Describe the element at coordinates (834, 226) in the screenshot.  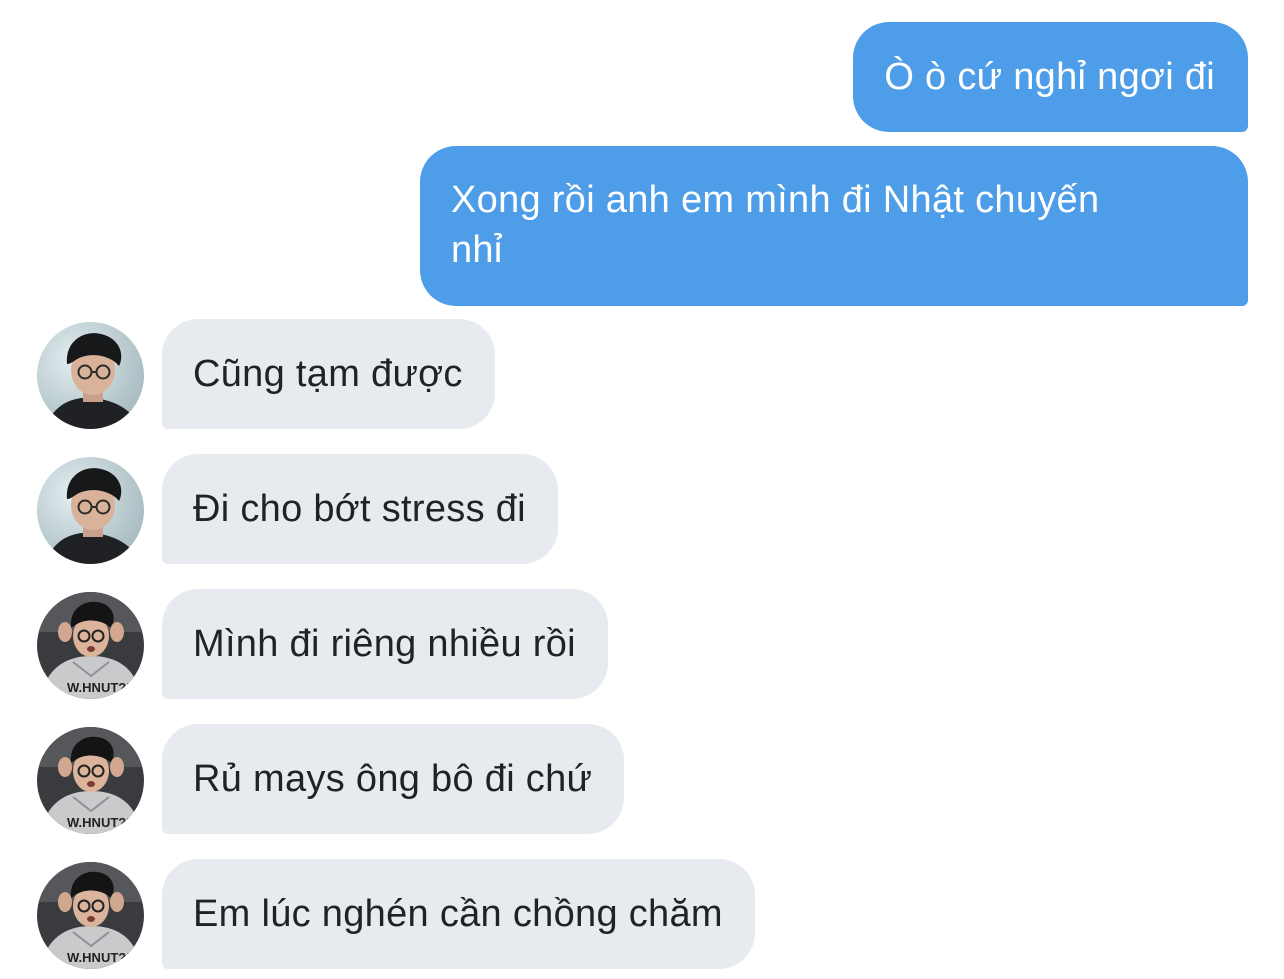
I see `outgoing-message-bubble: Xong rồi anh em mình đi Nhật chuyến nhỉ` at that location.